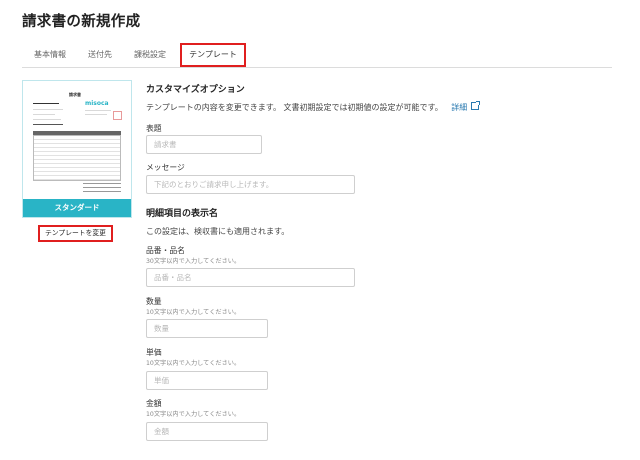  I want to click on message-input, so click(250, 184).